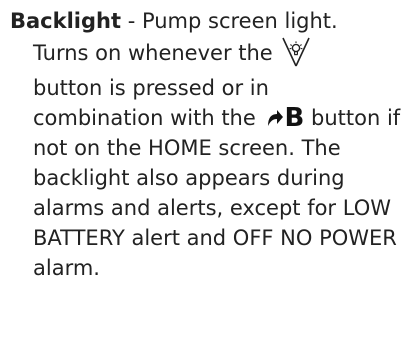  I want to click on entry-heading-line: Backlight - Pump screen light., so click(209, 21).